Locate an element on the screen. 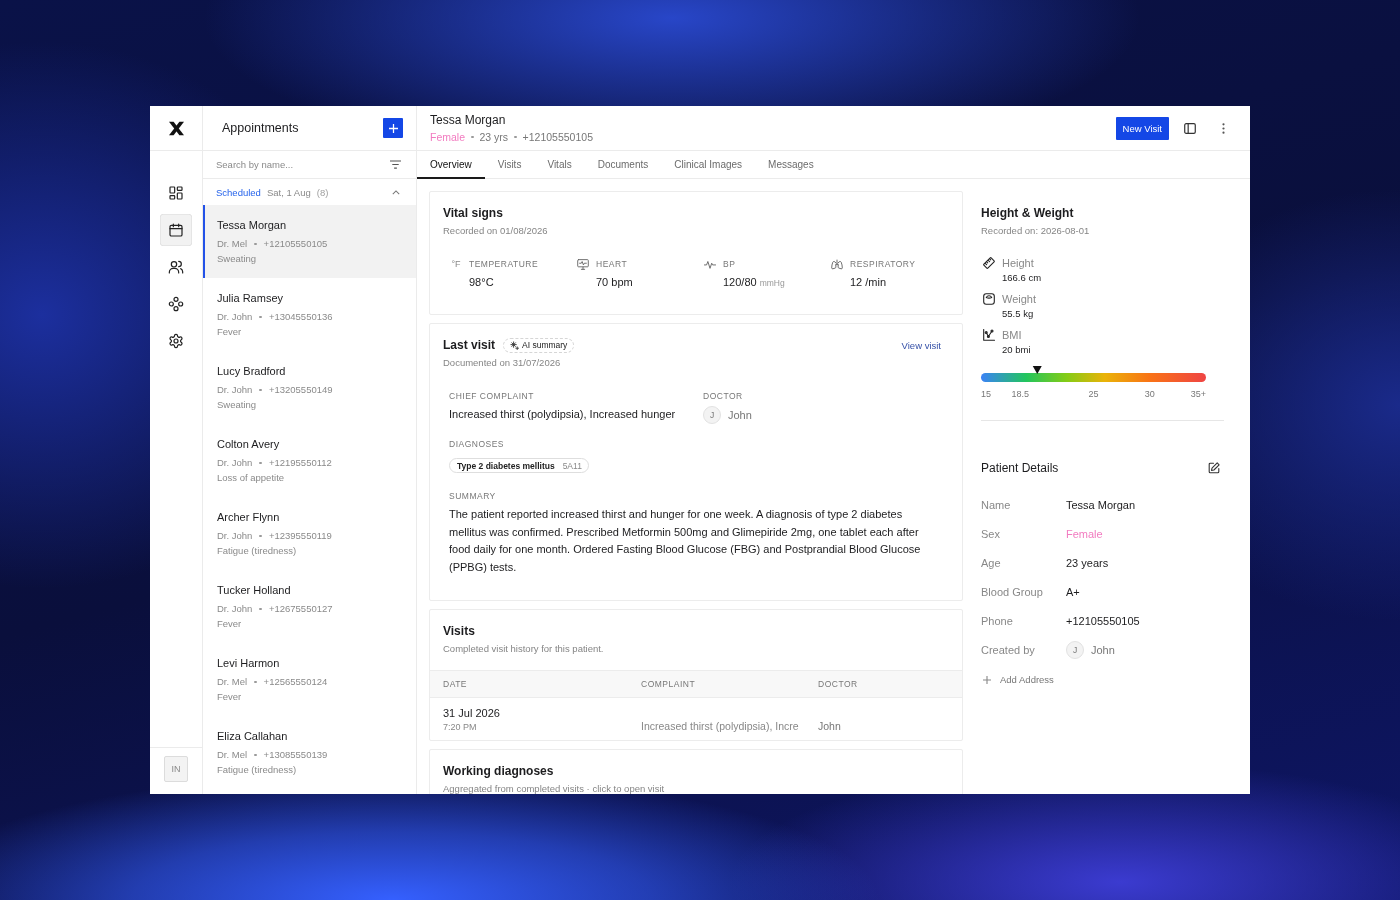  card-title: Last visit is located at coordinates (469, 345).